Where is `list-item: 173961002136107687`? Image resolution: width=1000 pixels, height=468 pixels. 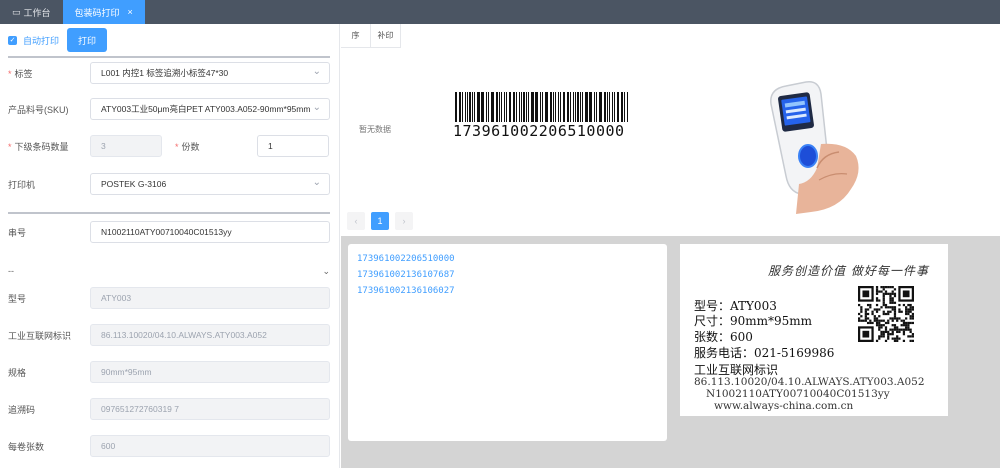 list-item: 173961002136107687 is located at coordinates (406, 275).